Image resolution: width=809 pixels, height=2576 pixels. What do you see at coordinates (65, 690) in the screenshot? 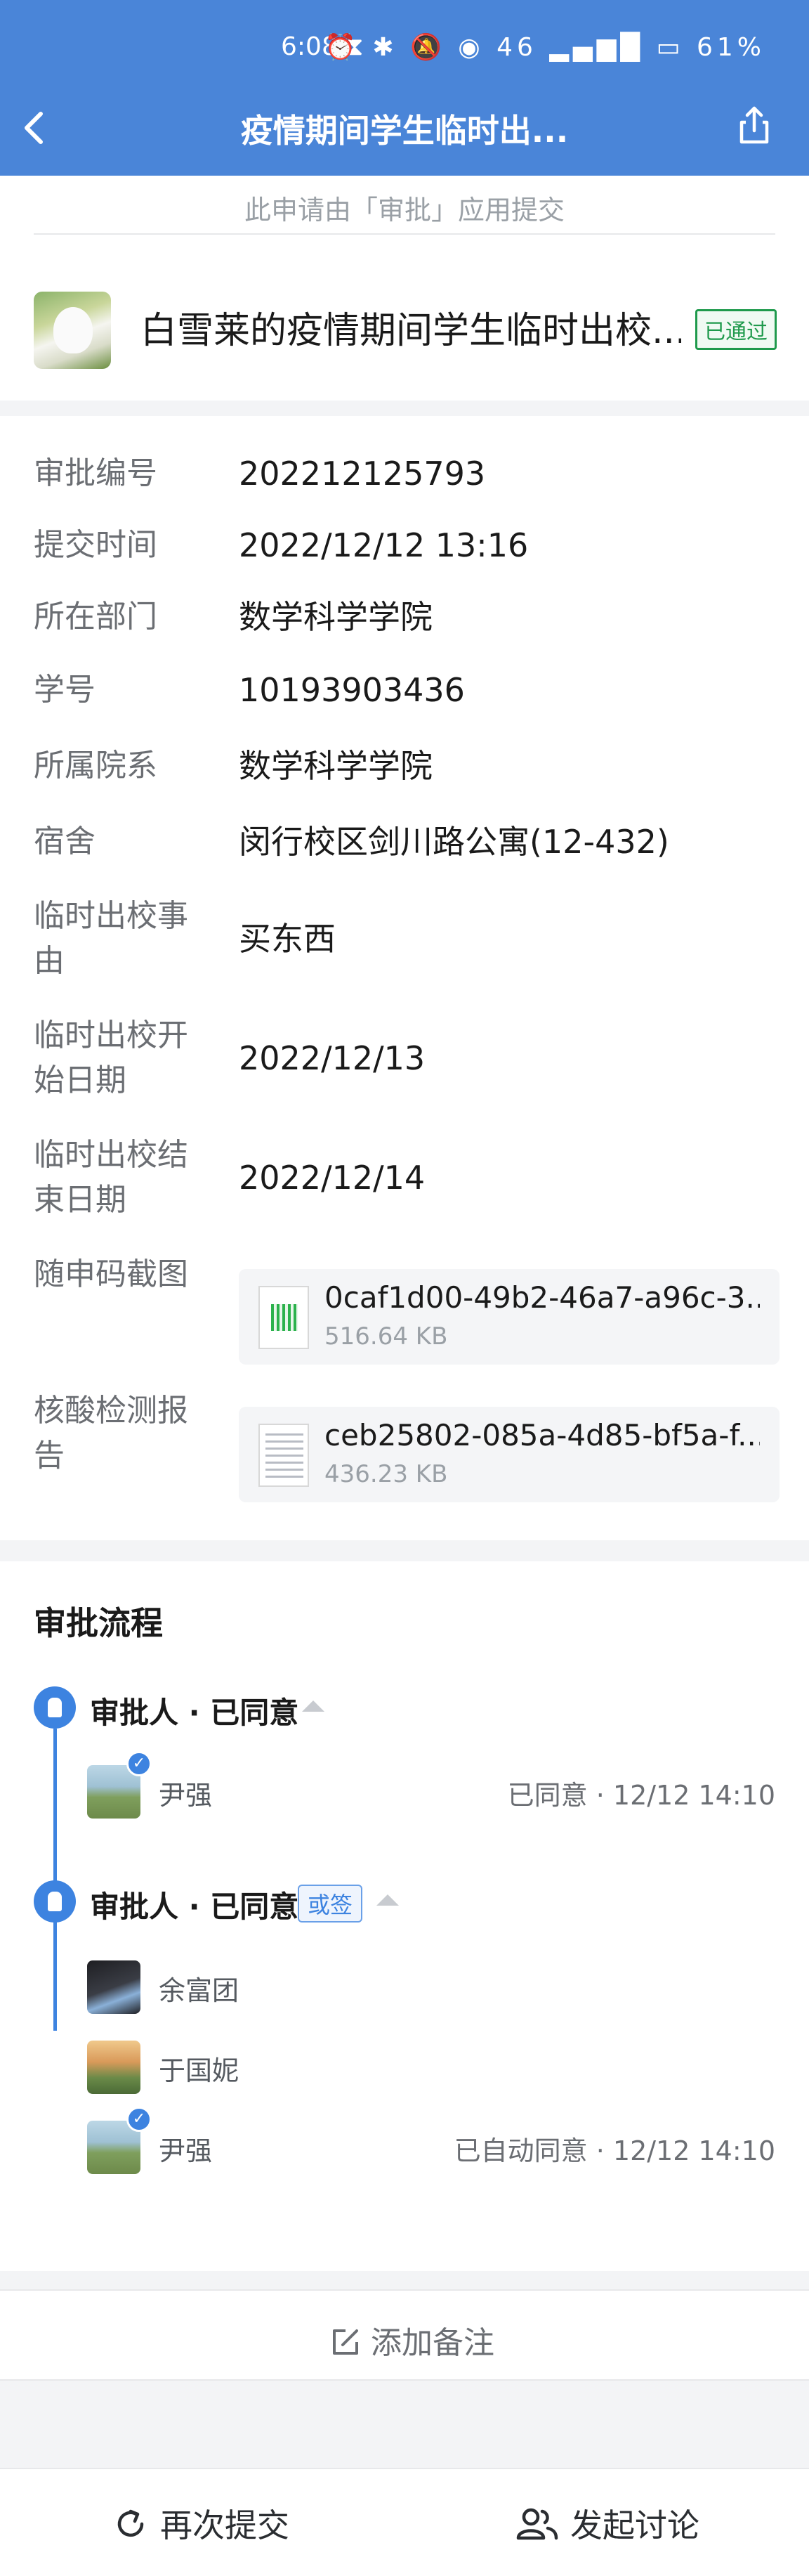
I see `field-label: 学号` at bounding box center [65, 690].